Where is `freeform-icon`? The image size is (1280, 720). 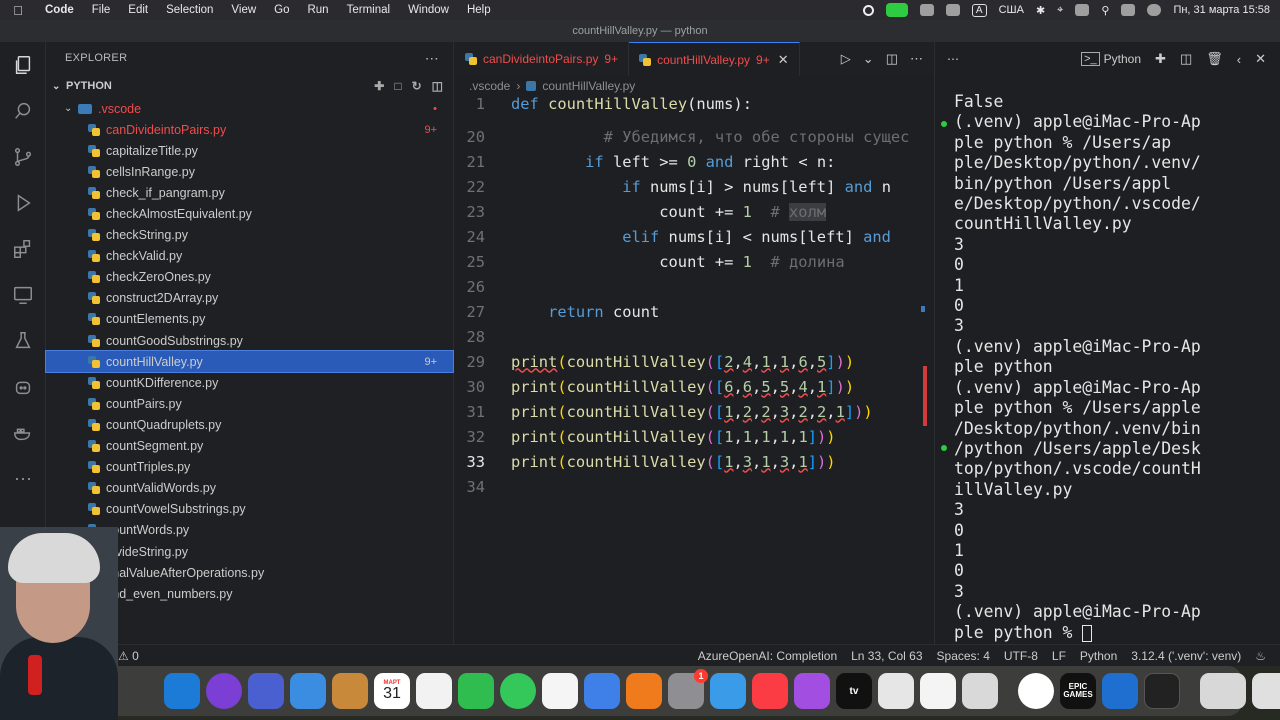 freeform-icon is located at coordinates (938, 691).